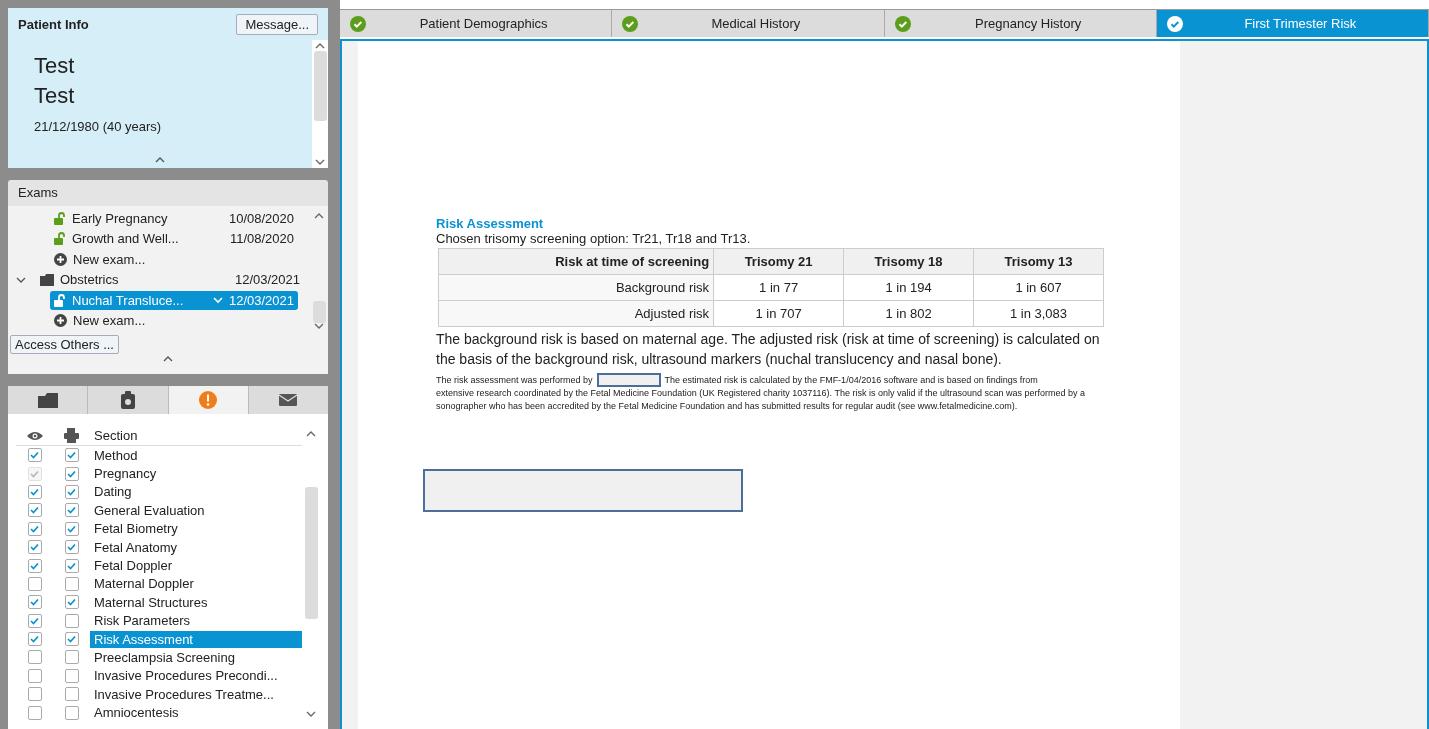 This screenshot has height=729, width=1429. I want to click on table-cell: 1 in 3,083, so click(1038, 313).